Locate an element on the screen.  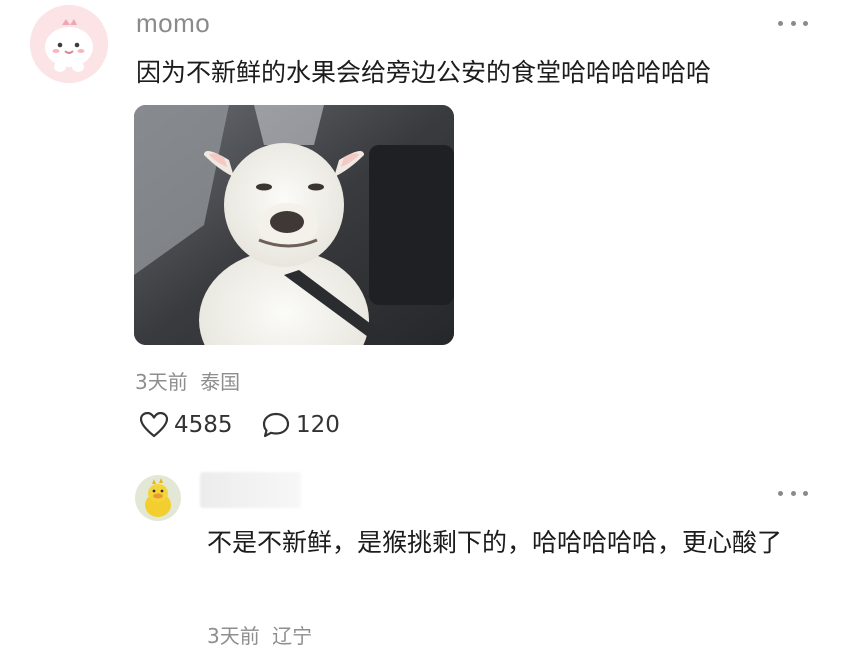
reply-avatar is located at coordinates (158, 498).